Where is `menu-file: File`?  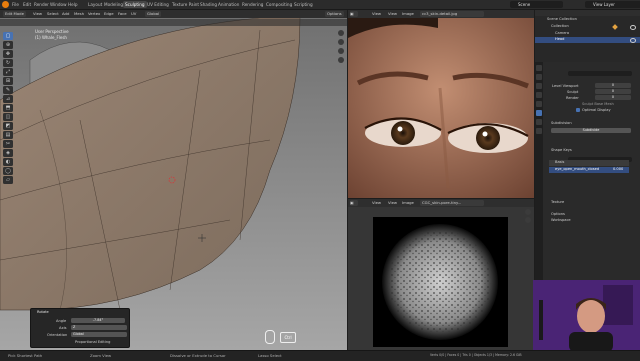 menu-file: File is located at coordinates (15, 4).